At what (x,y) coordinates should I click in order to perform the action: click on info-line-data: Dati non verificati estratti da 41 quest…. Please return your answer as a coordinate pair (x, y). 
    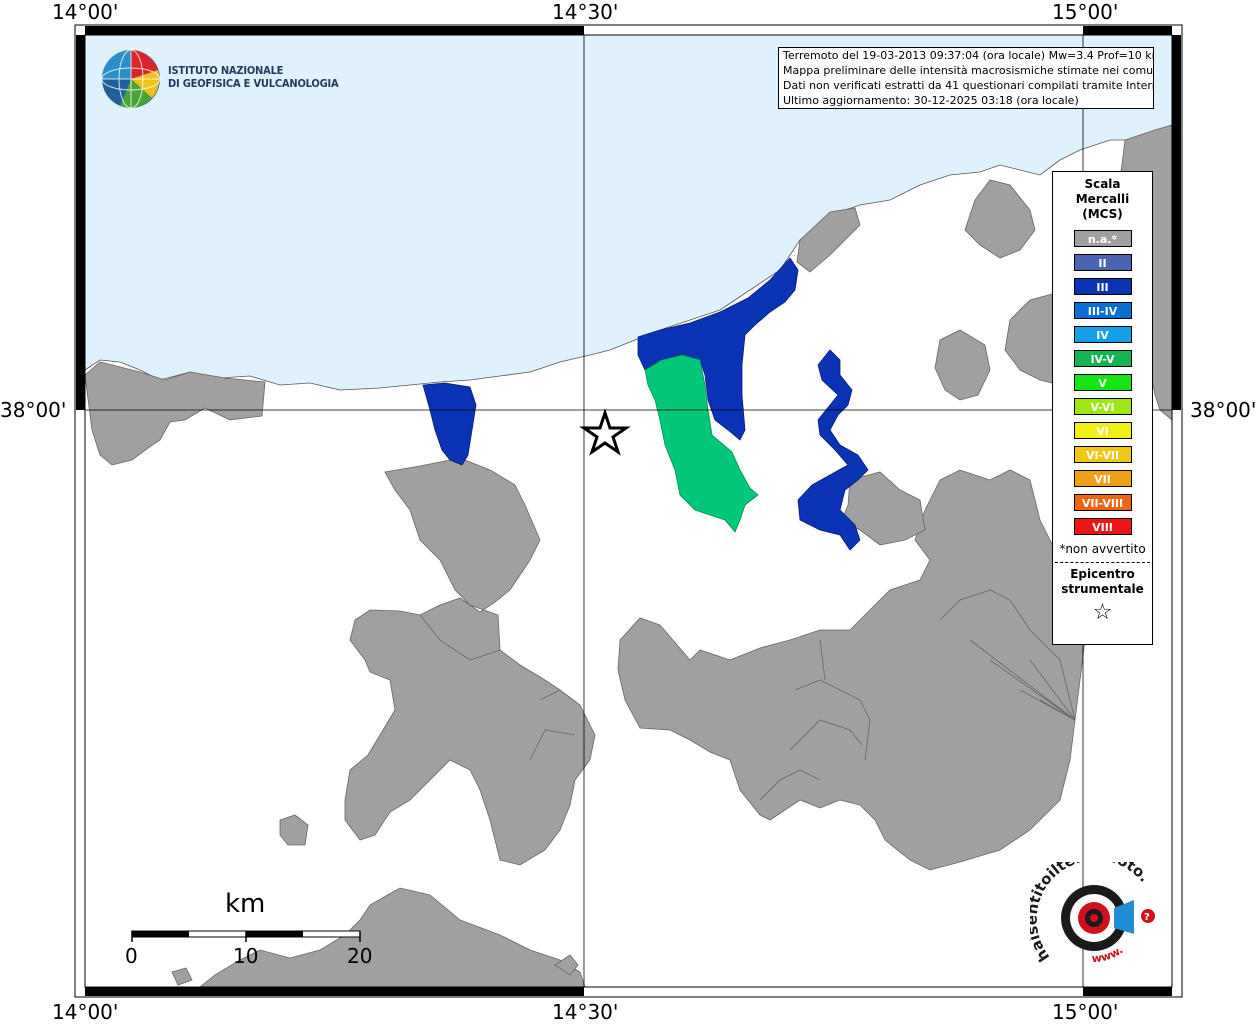
    Looking at the image, I should click on (968, 85).